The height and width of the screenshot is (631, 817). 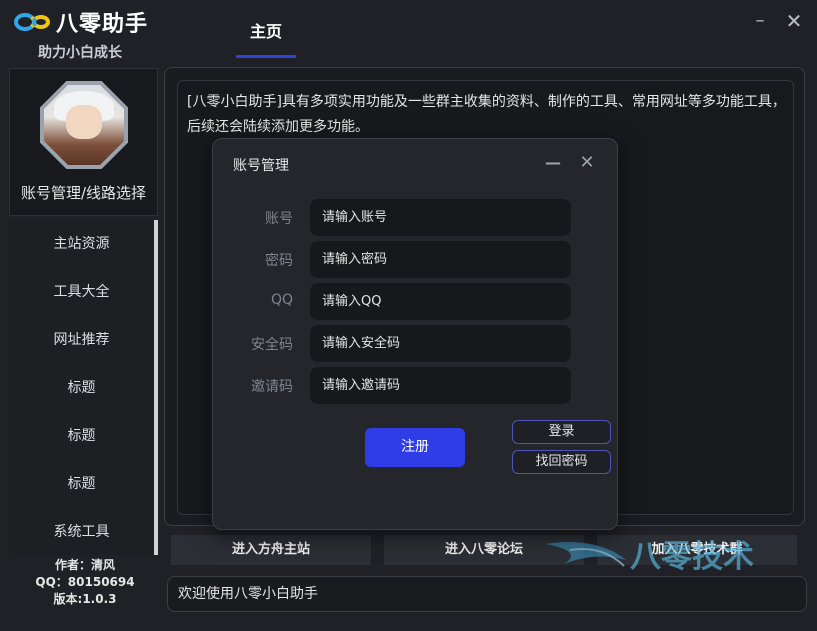 I want to click on minimize-icon: –, so click(x=760, y=21).